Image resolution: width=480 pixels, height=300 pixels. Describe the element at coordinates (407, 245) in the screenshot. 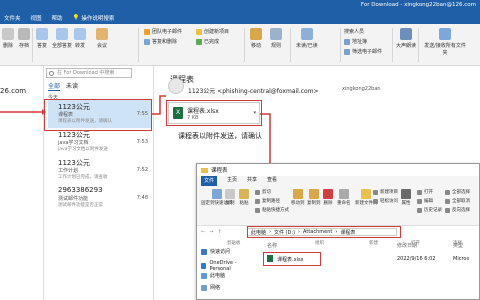

I see `column-date: 修改日期` at that location.